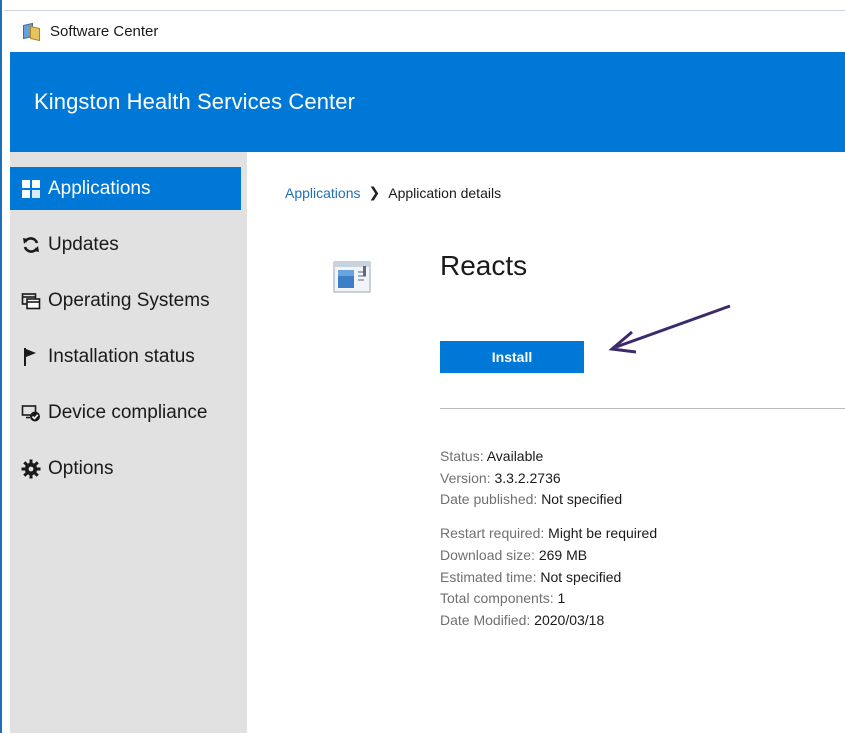 The image size is (845, 733). I want to click on sidebar-item-applications: Applications, so click(125, 188).